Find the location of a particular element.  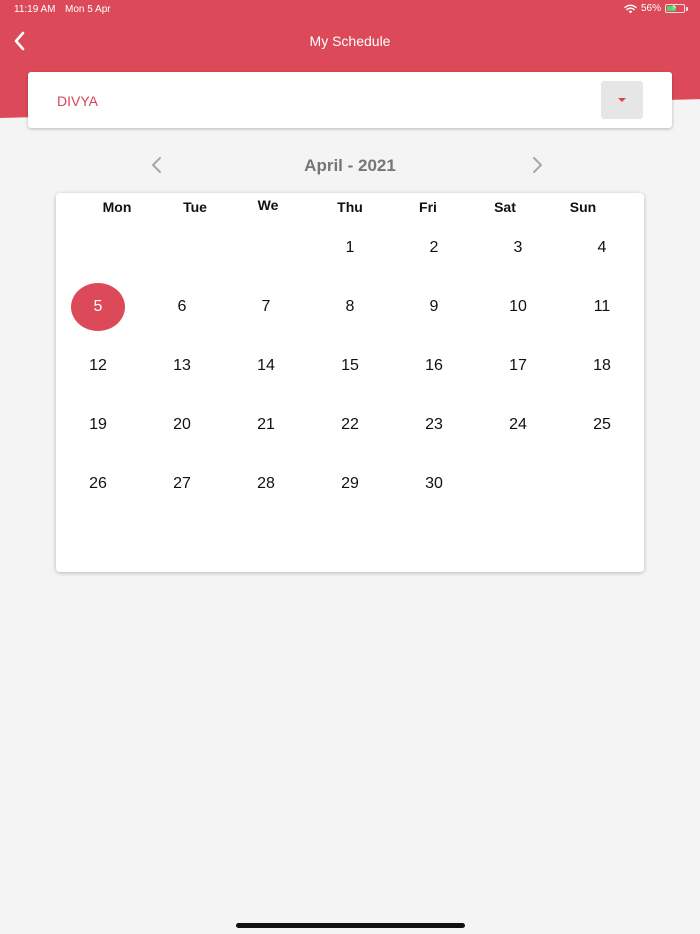

day-cell: 25 is located at coordinates (602, 425).